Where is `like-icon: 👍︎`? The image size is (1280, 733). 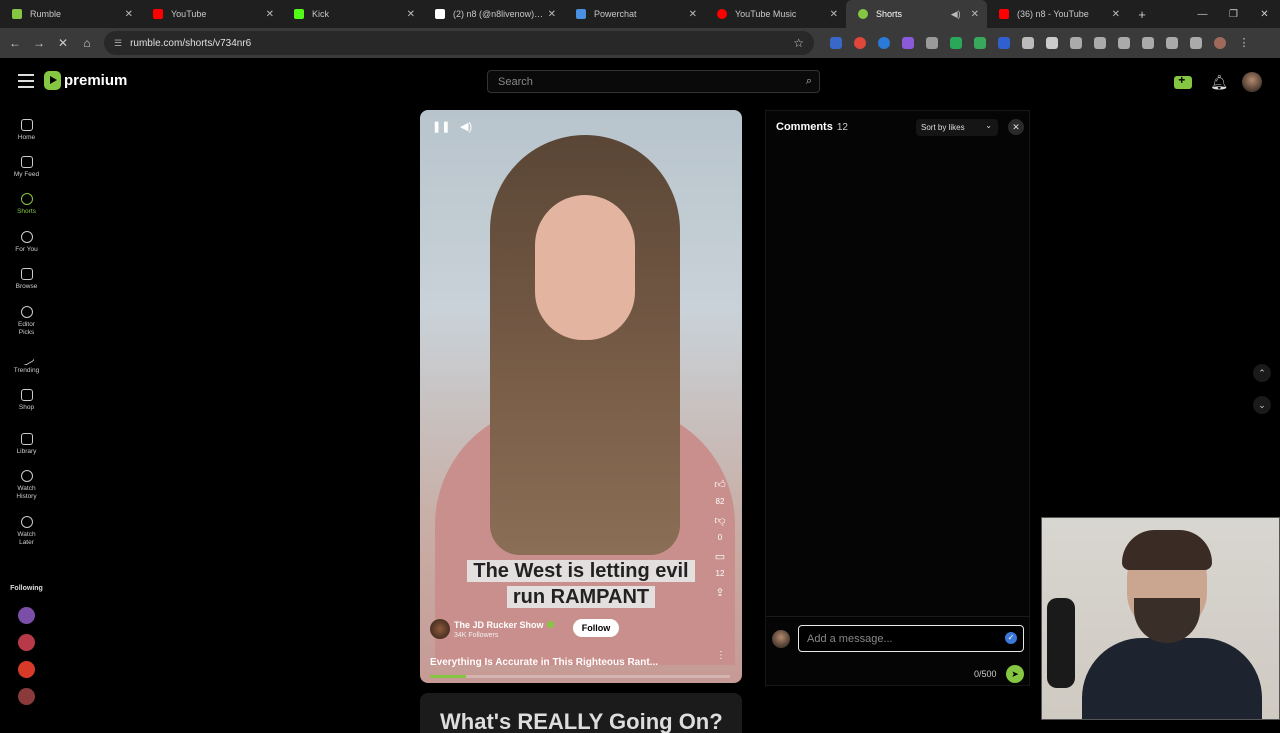
like-icon: 👍︎ is located at coordinates (720, 484).